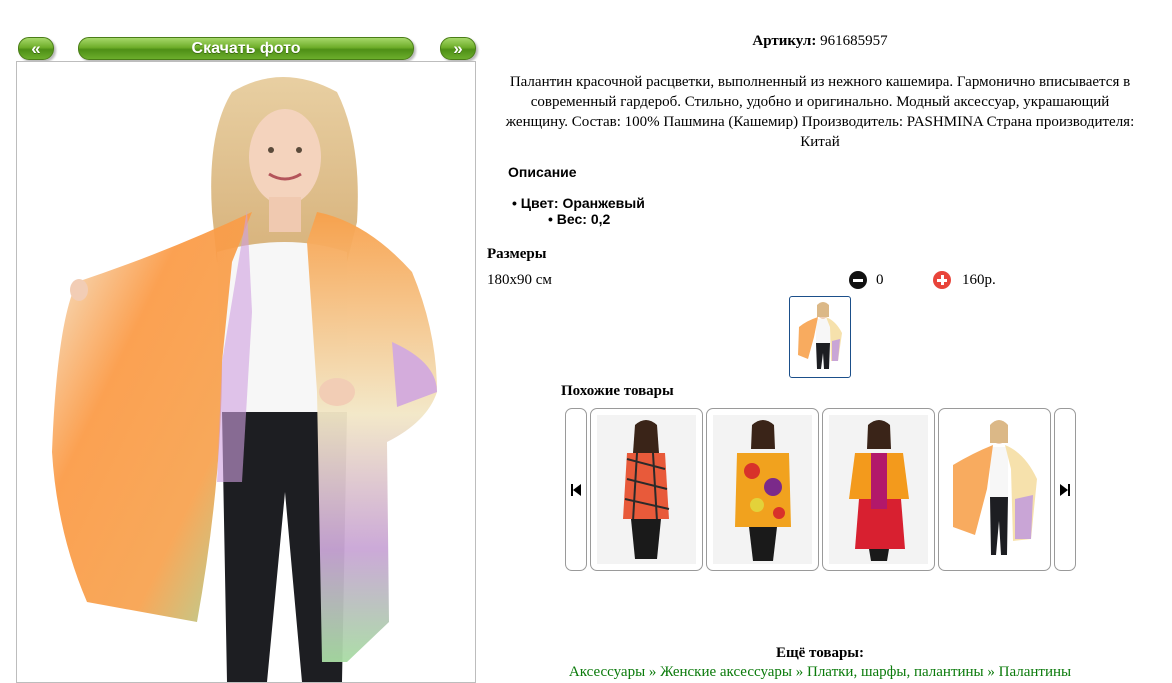 The height and width of the screenshot is (683, 1172). Describe the element at coordinates (880, 280) in the screenshot. I see `quantity-value: 0` at that location.